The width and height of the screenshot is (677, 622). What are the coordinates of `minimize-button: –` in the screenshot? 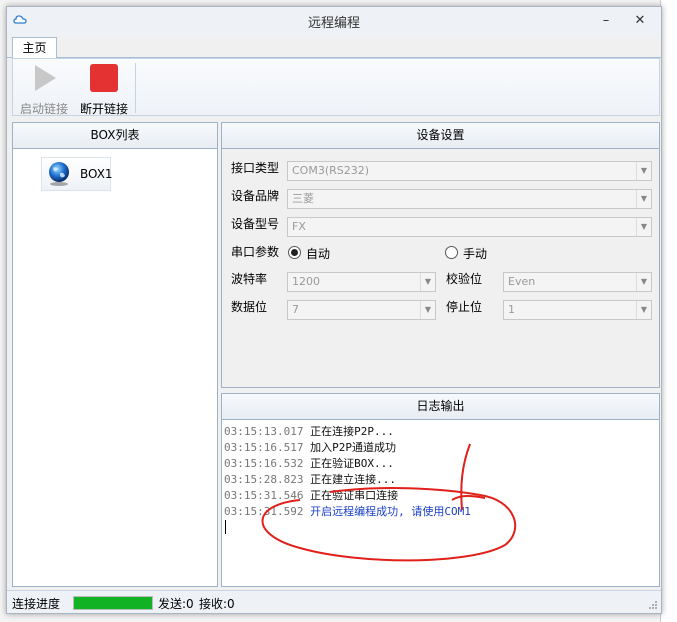 It's located at (606, 21).